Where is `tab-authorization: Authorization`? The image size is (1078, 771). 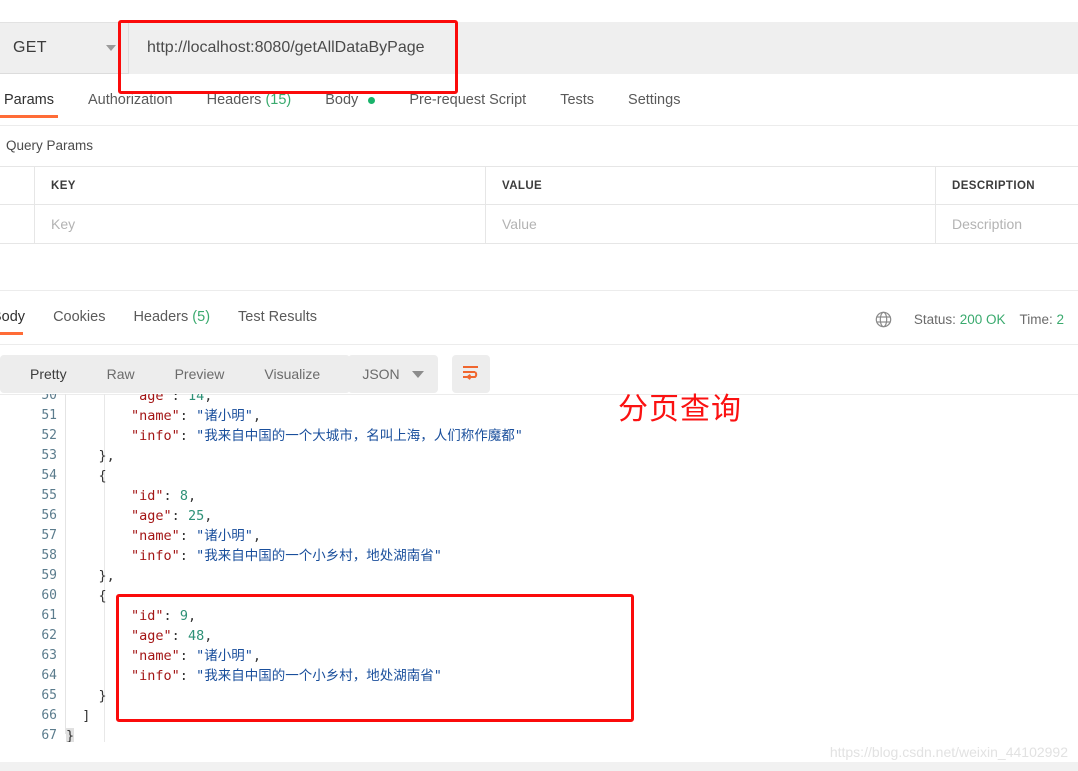 tab-authorization: Authorization is located at coordinates (130, 103).